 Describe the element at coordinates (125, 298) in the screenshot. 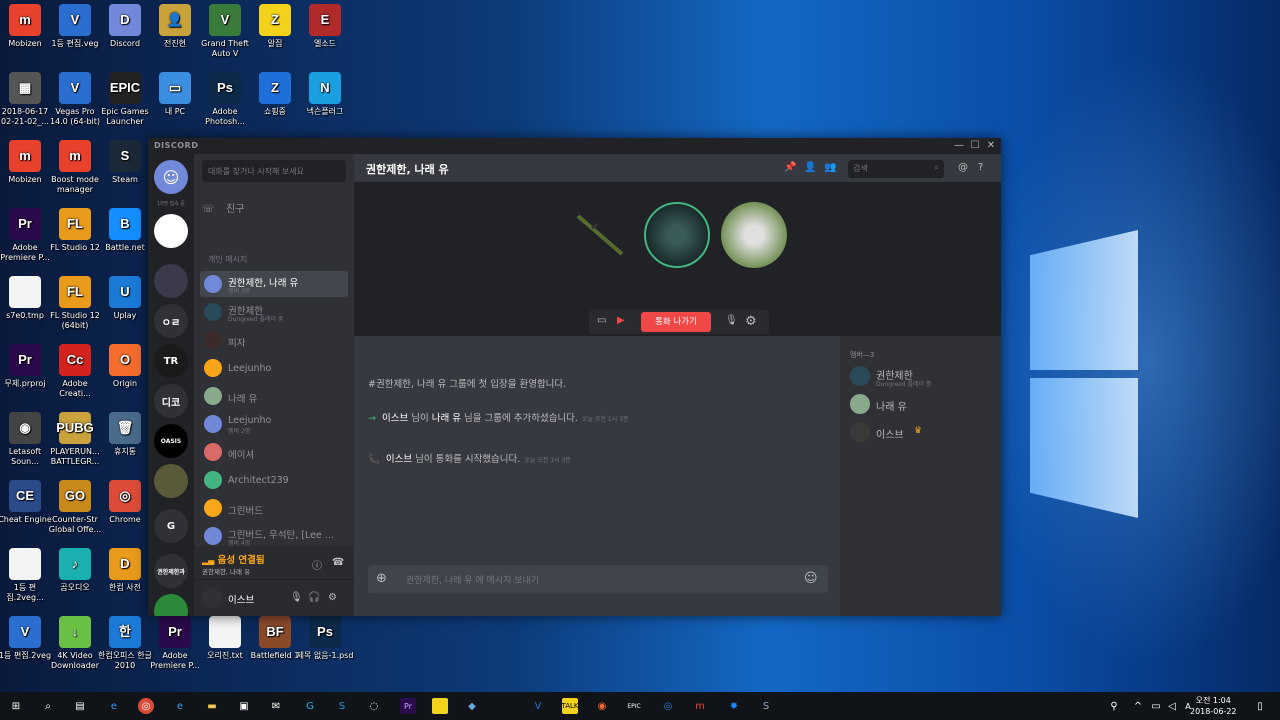

I see `desktop-icon: U Uplay` at that location.